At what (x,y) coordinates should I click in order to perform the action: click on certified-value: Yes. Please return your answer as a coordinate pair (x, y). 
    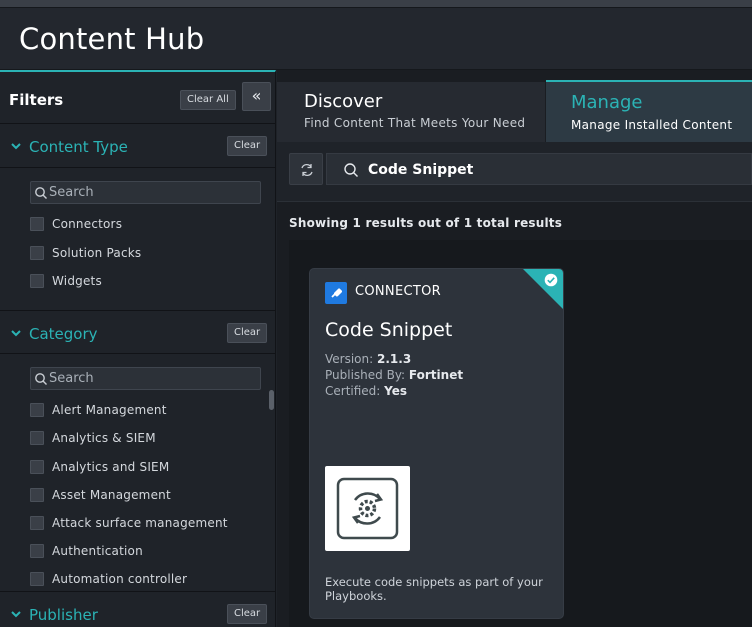
    Looking at the image, I should click on (396, 391).